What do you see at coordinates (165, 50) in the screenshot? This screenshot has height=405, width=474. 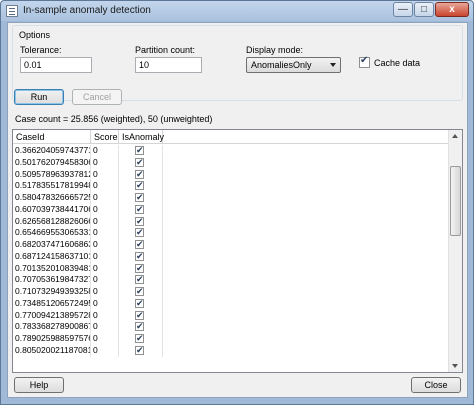 I see `partition-count-label: Partition count:` at bounding box center [165, 50].